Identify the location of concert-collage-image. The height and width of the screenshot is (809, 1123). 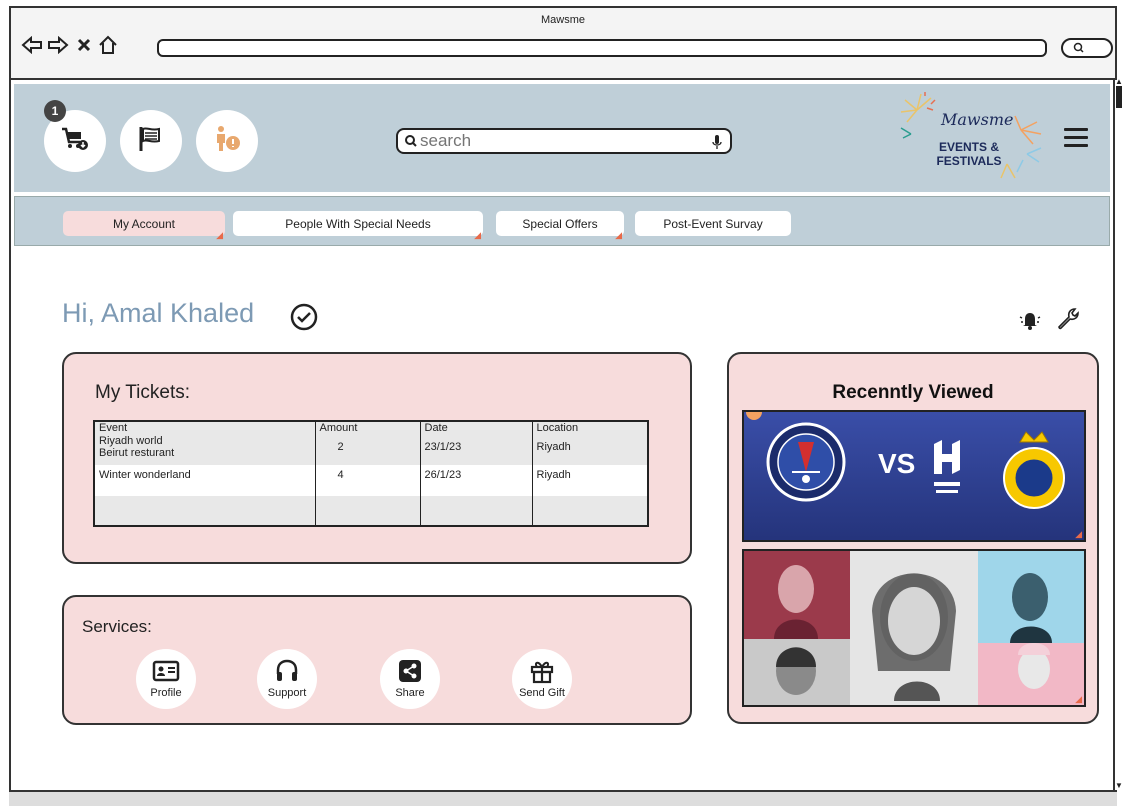
(914, 628).